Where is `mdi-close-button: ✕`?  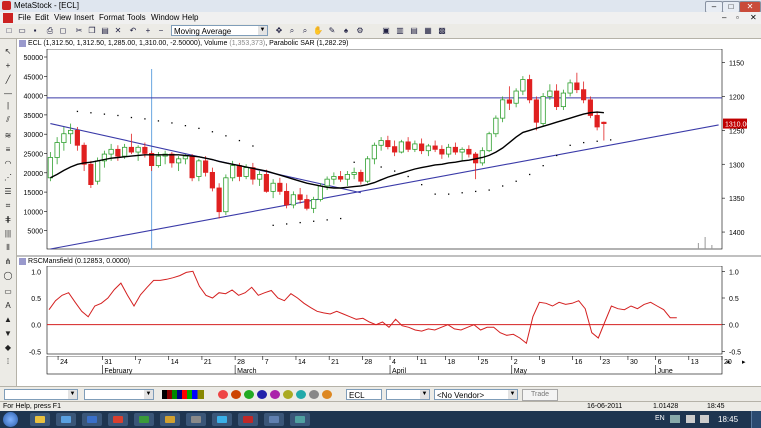
mdi-close-button: ✕ is located at coordinates (753, 18).